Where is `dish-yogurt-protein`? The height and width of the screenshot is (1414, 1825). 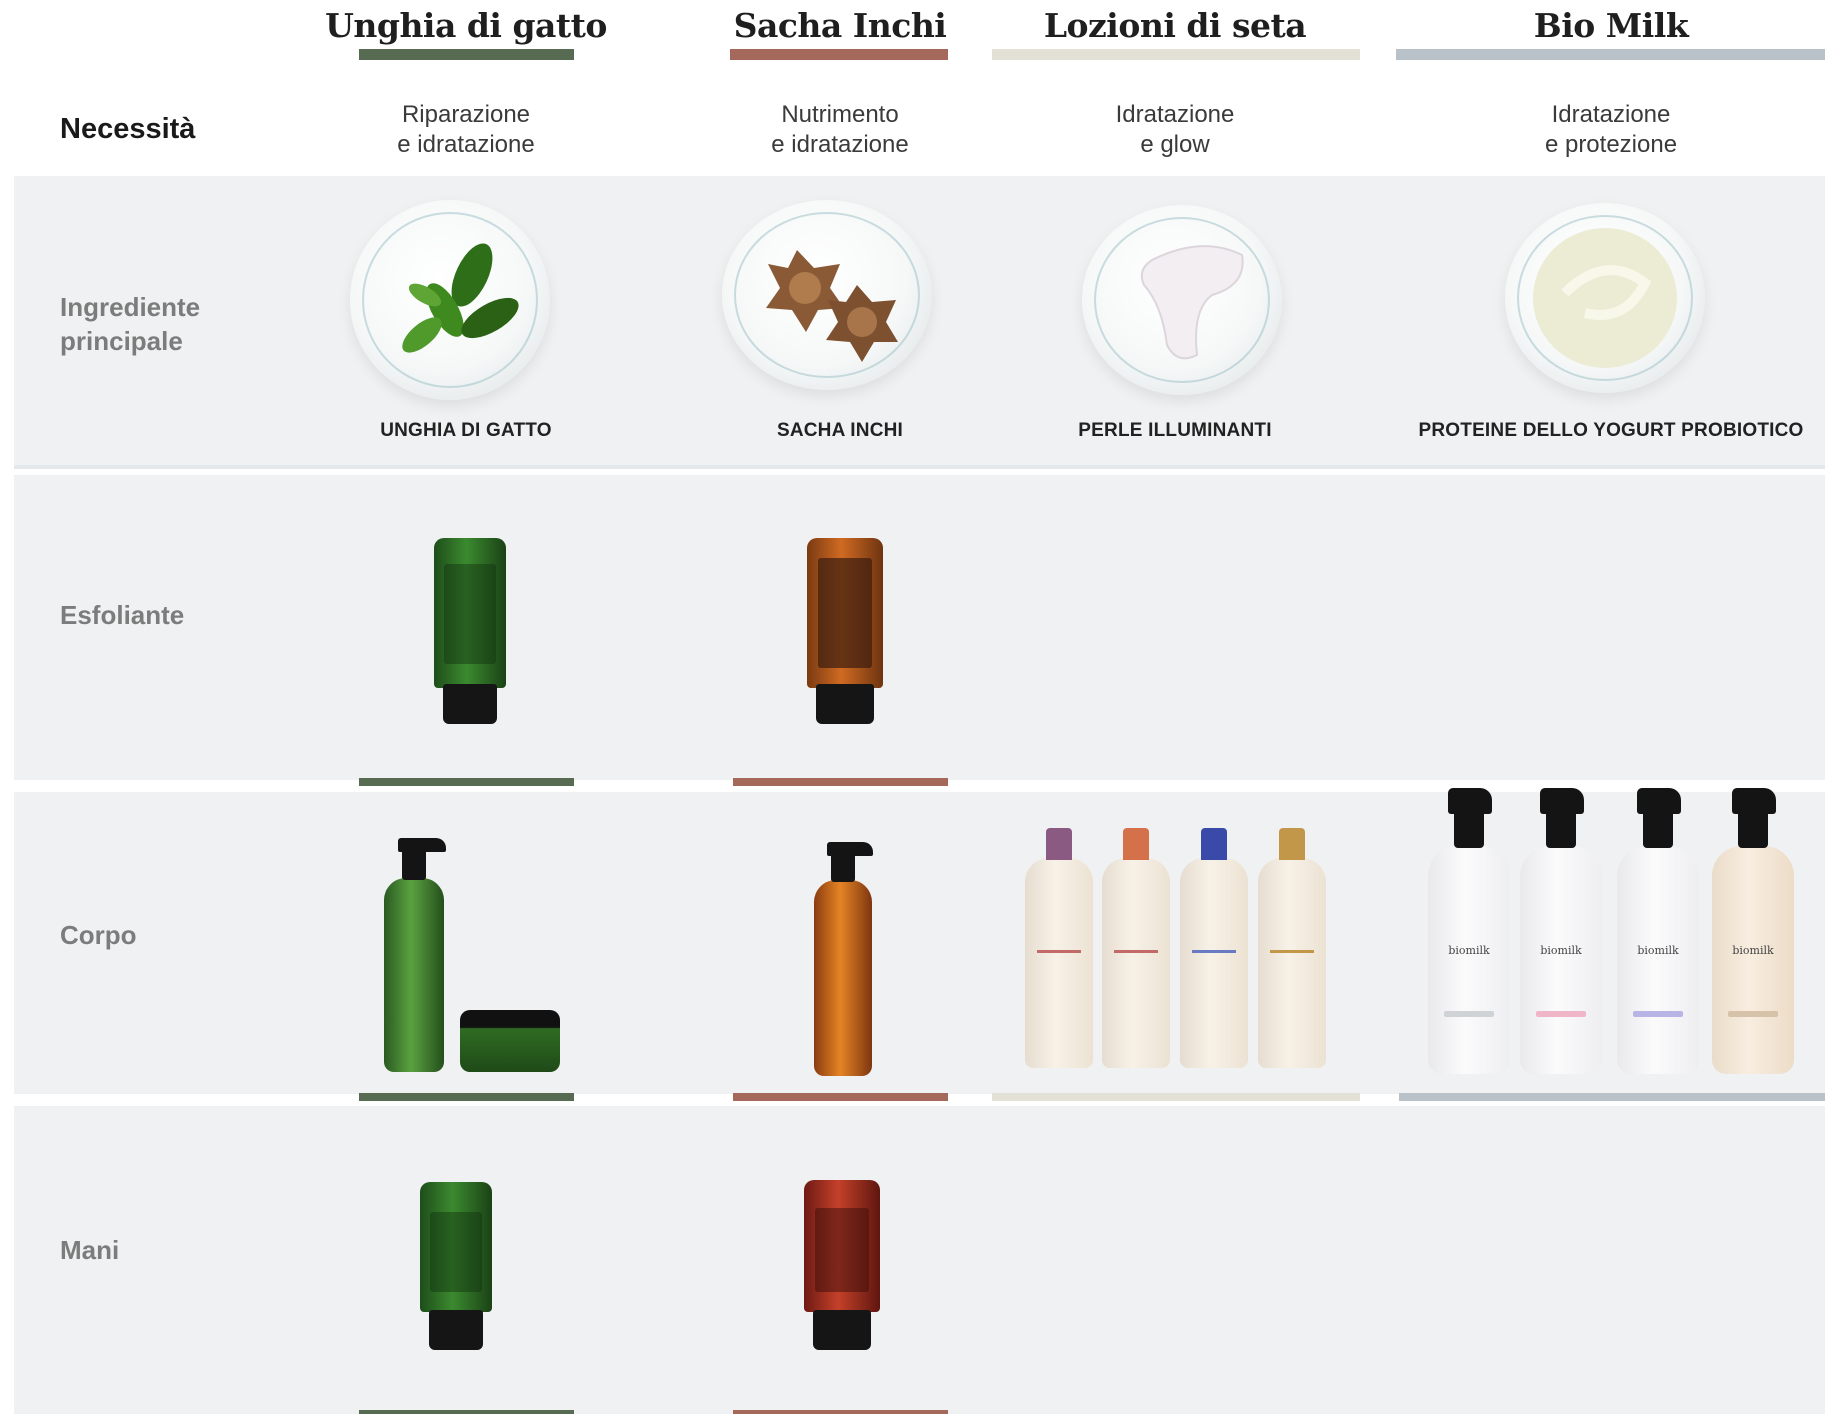 dish-yogurt-protein is located at coordinates (1605, 298).